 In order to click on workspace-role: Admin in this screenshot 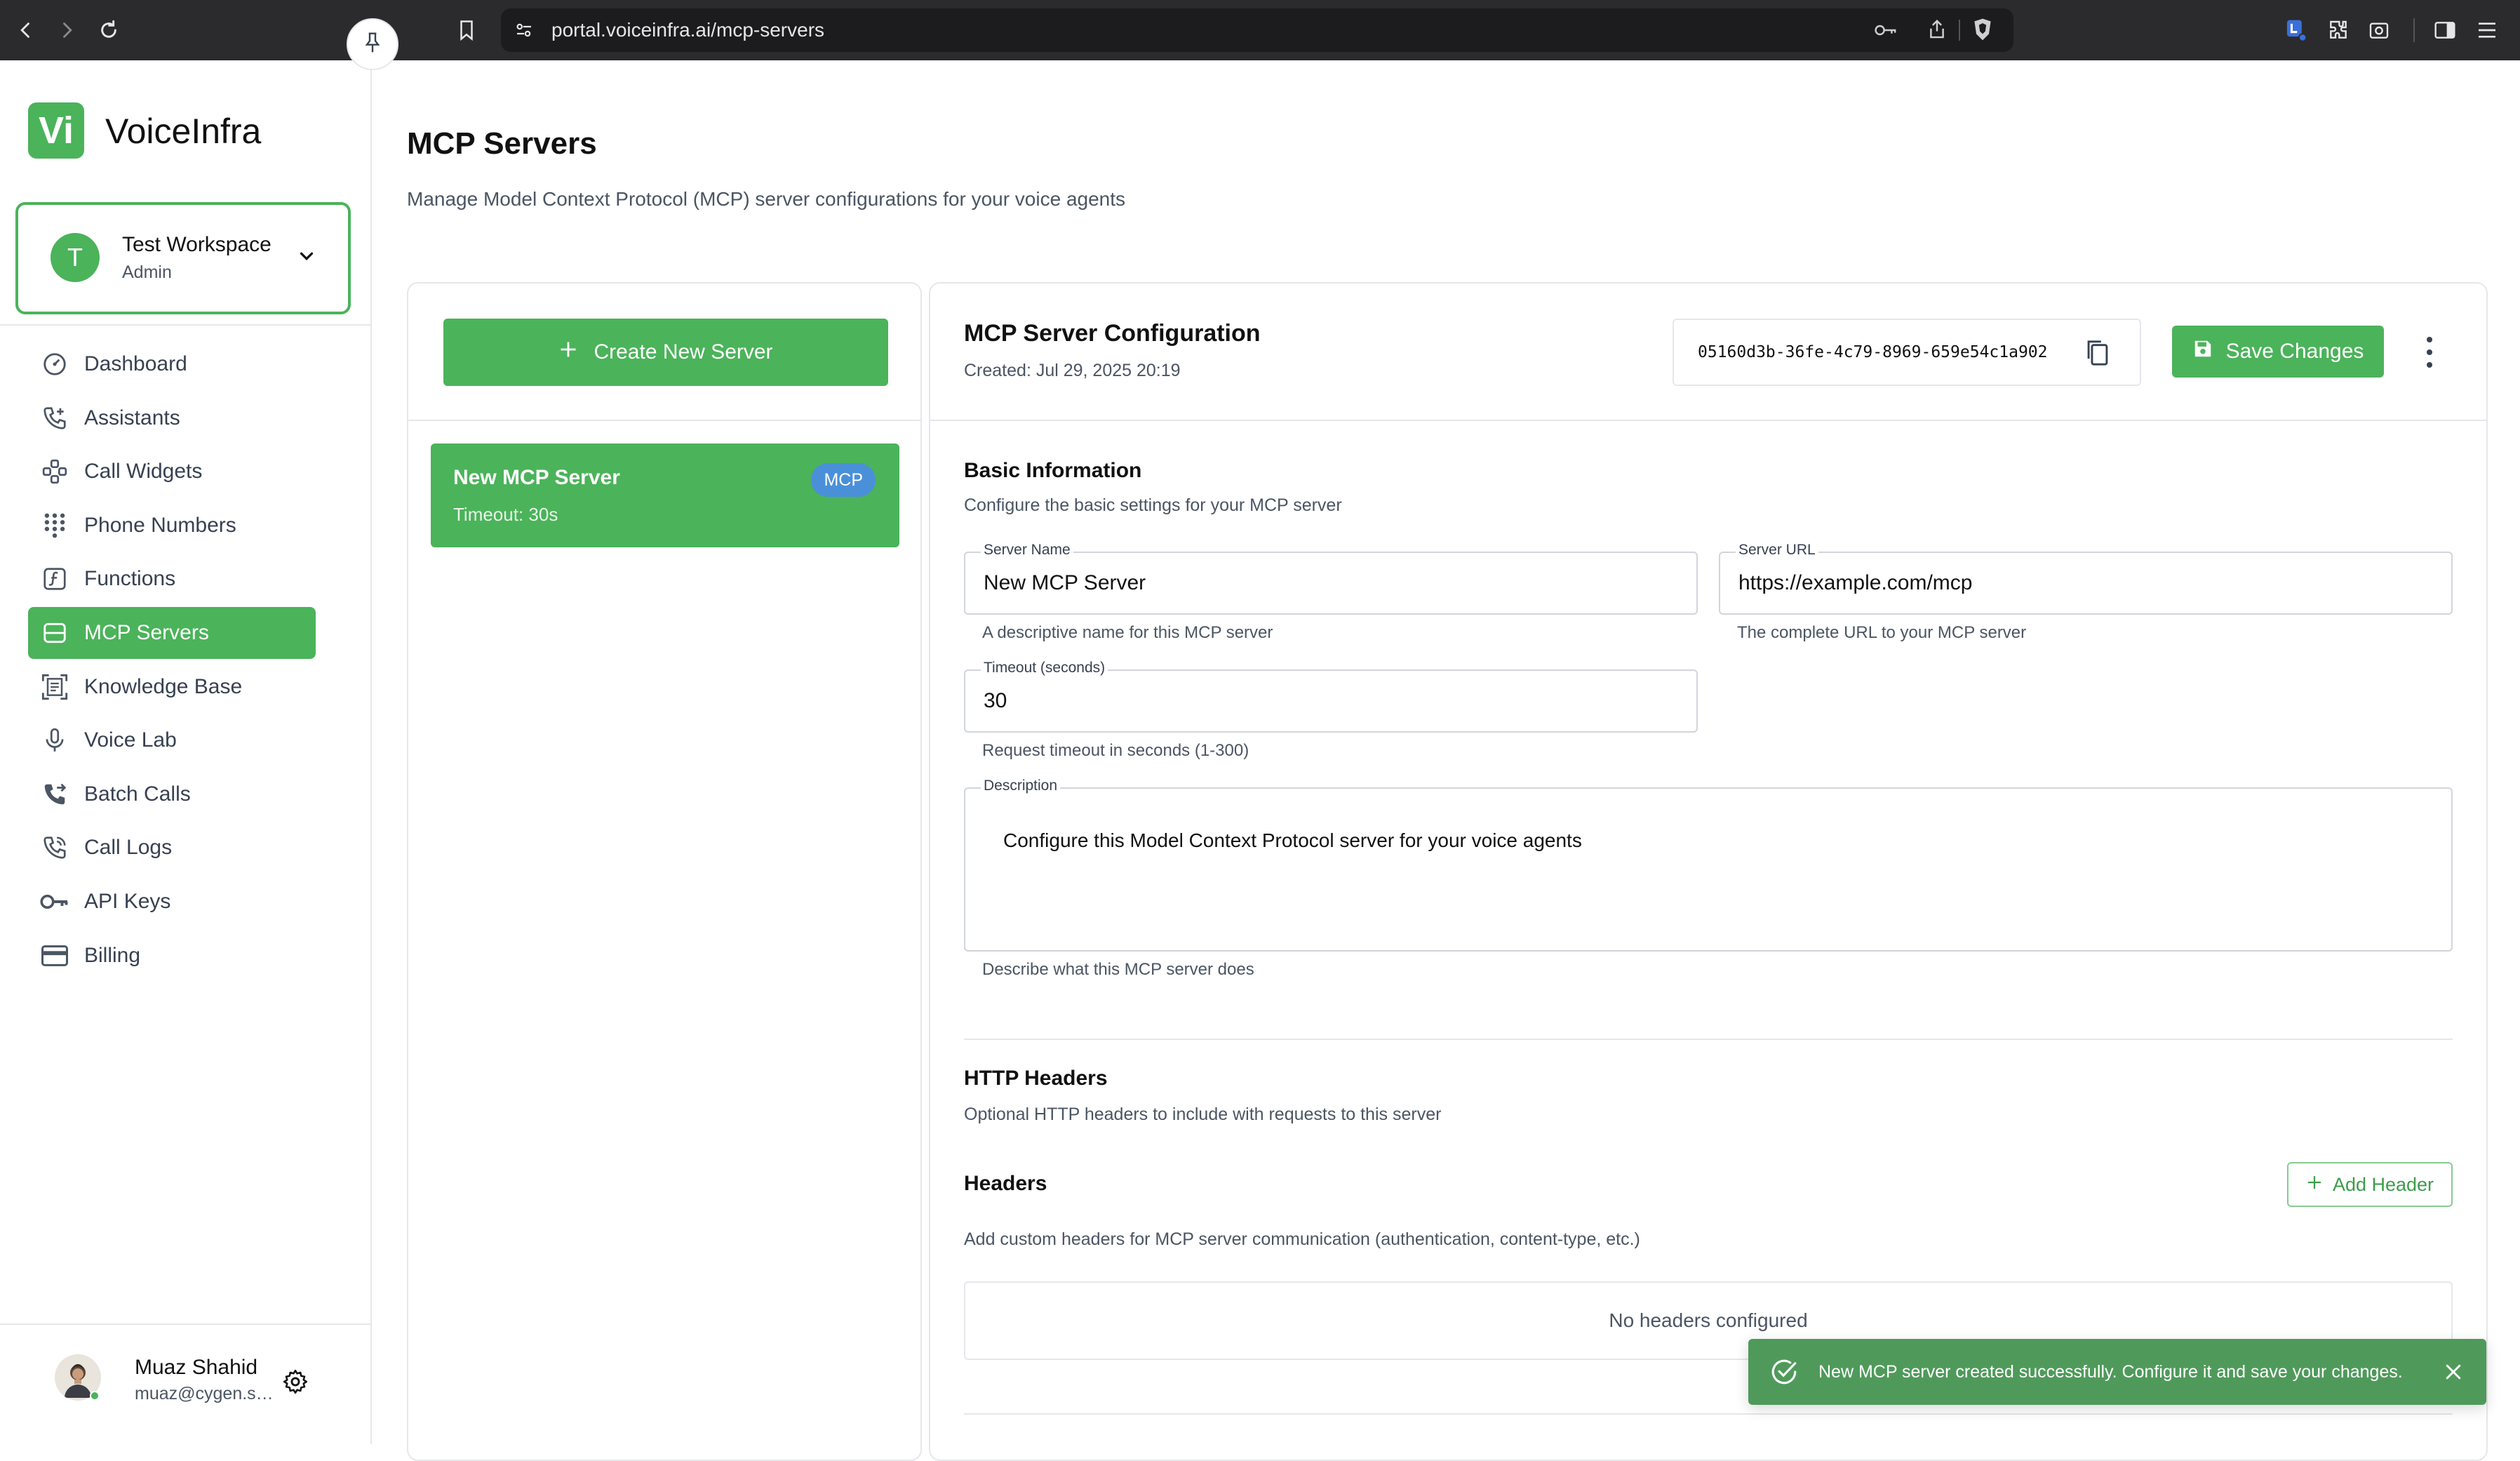, I will do `click(147, 272)`.